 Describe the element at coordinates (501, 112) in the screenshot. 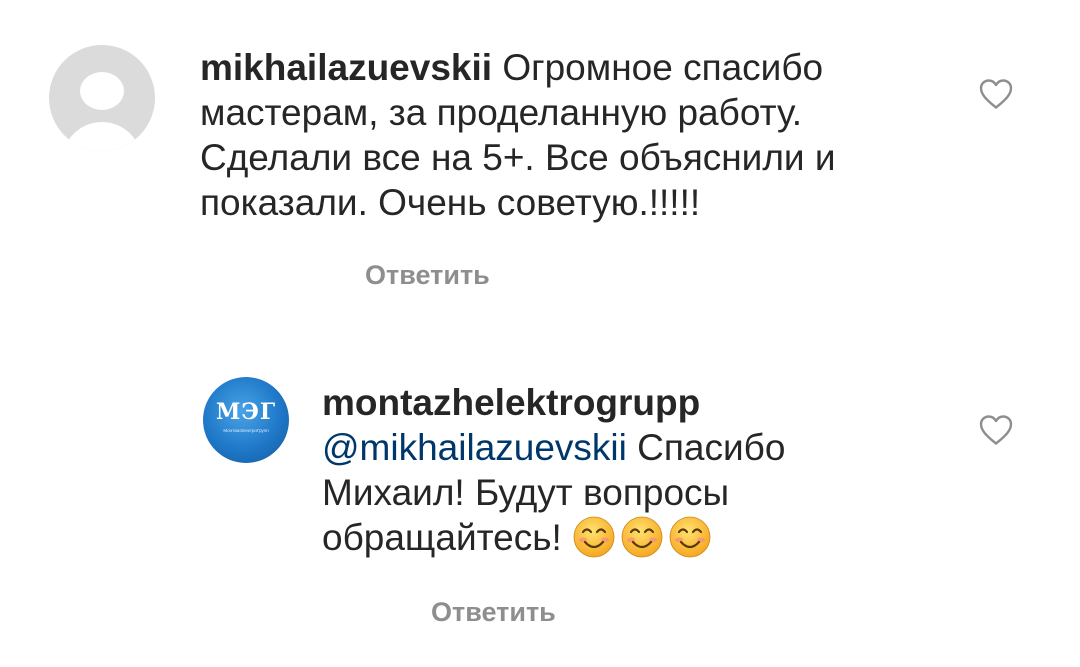

I see `comment-text-line: мастерам, за проделанную работу.` at that location.